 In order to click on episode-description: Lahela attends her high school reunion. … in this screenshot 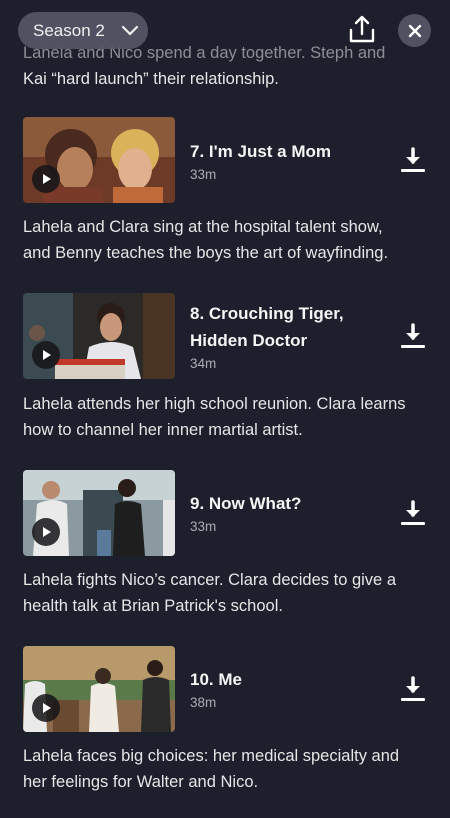, I will do `click(228, 417)`.